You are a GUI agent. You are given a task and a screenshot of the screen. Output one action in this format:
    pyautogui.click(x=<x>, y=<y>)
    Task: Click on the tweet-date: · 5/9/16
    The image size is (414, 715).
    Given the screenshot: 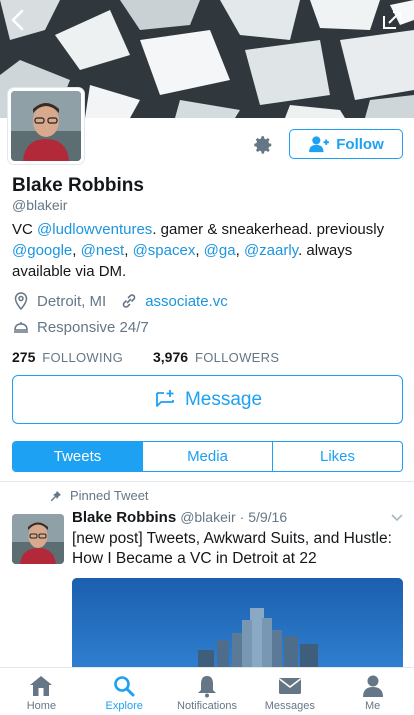 What is the action you would take?
    pyautogui.click(x=263, y=517)
    